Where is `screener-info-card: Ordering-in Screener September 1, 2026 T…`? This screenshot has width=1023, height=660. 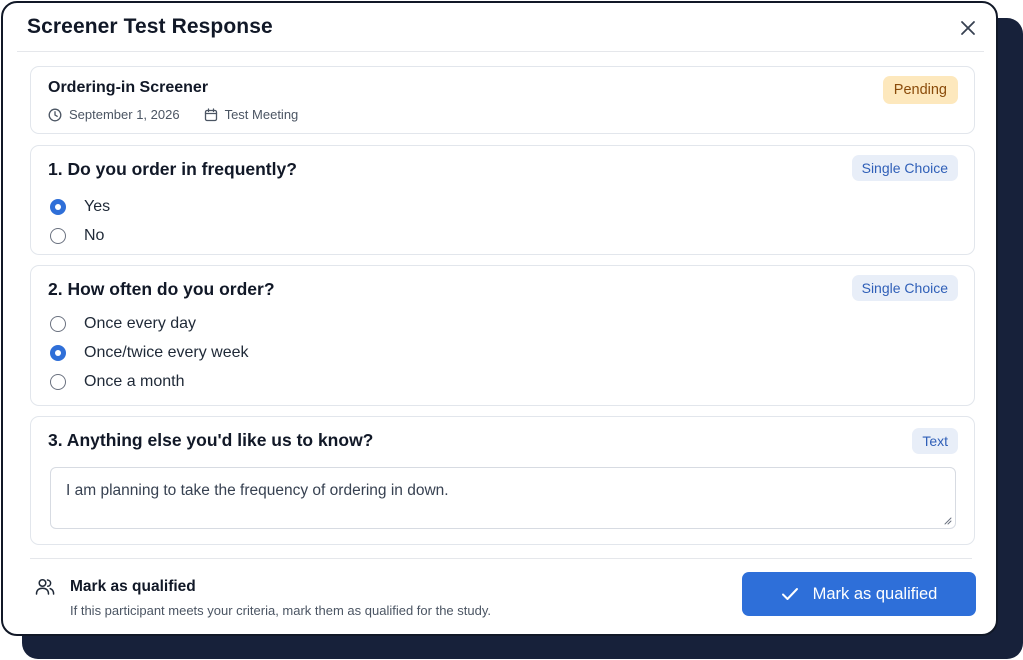 screener-info-card: Ordering-in Screener September 1, 2026 T… is located at coordinates (502, 100).